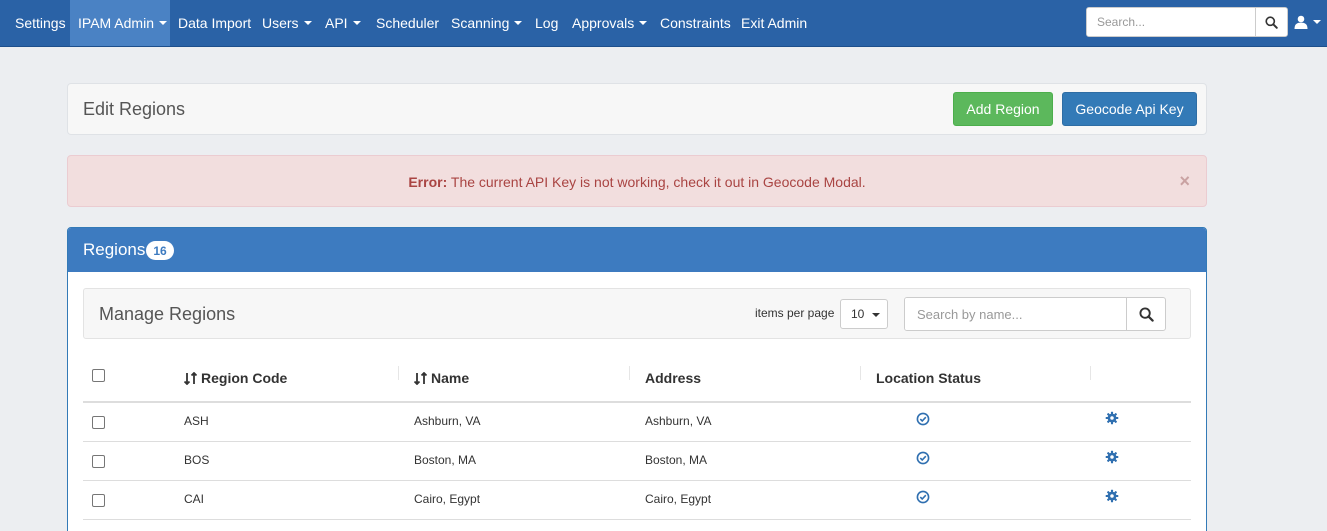 This screenshot has height=531, width=1327. I want to click on user-menu, so click(1307, 22).